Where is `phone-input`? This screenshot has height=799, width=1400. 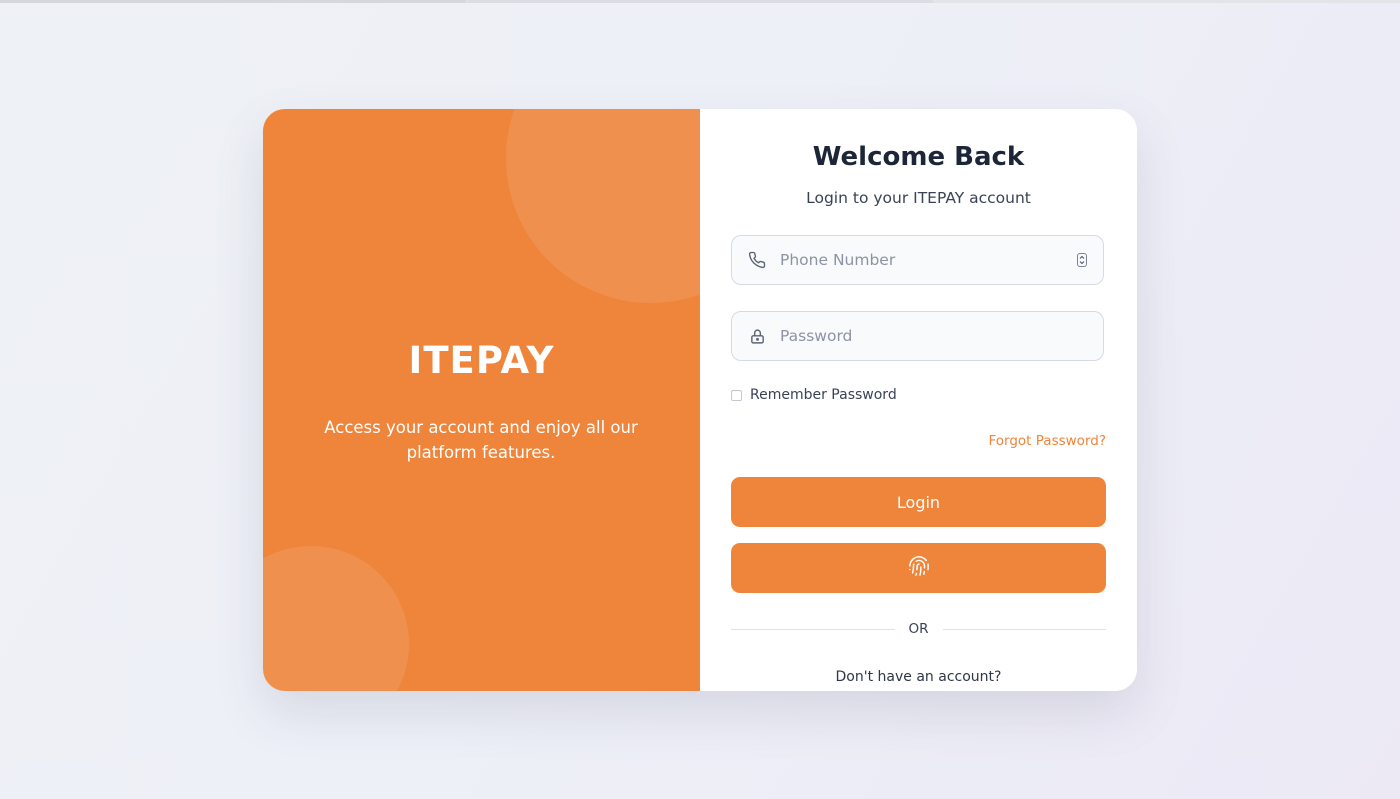
phone-input is located at coordinates (920, 260).